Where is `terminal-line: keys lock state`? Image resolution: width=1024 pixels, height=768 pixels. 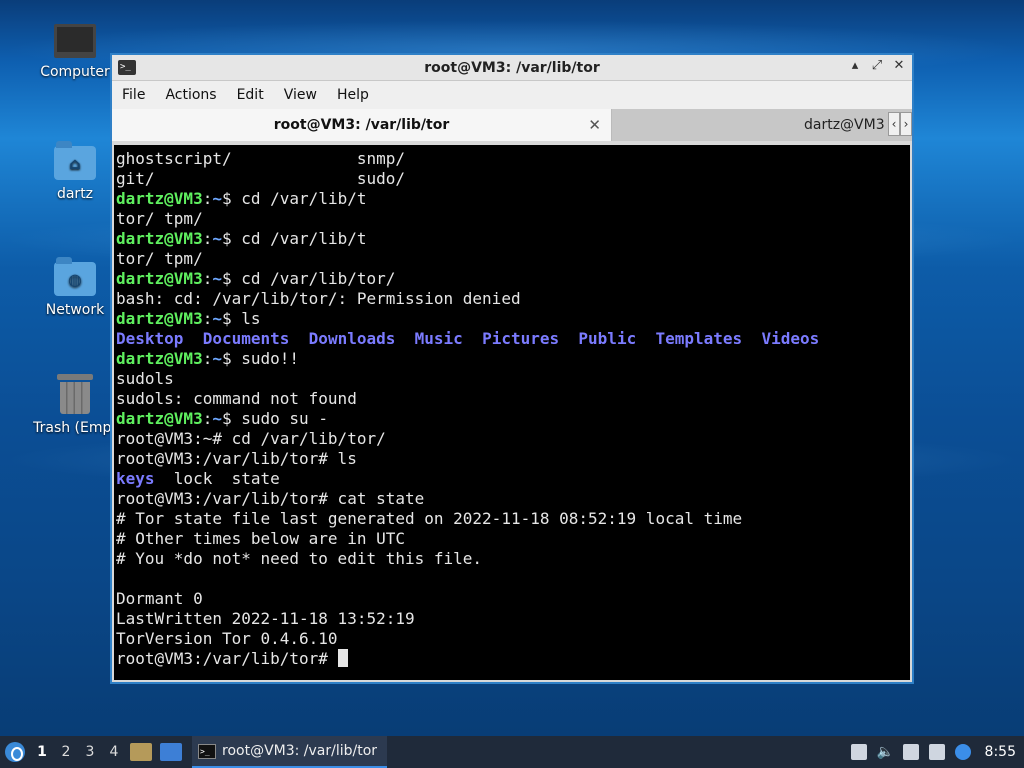
terminal-line: keys lock state is located at coordinates (513, 479).